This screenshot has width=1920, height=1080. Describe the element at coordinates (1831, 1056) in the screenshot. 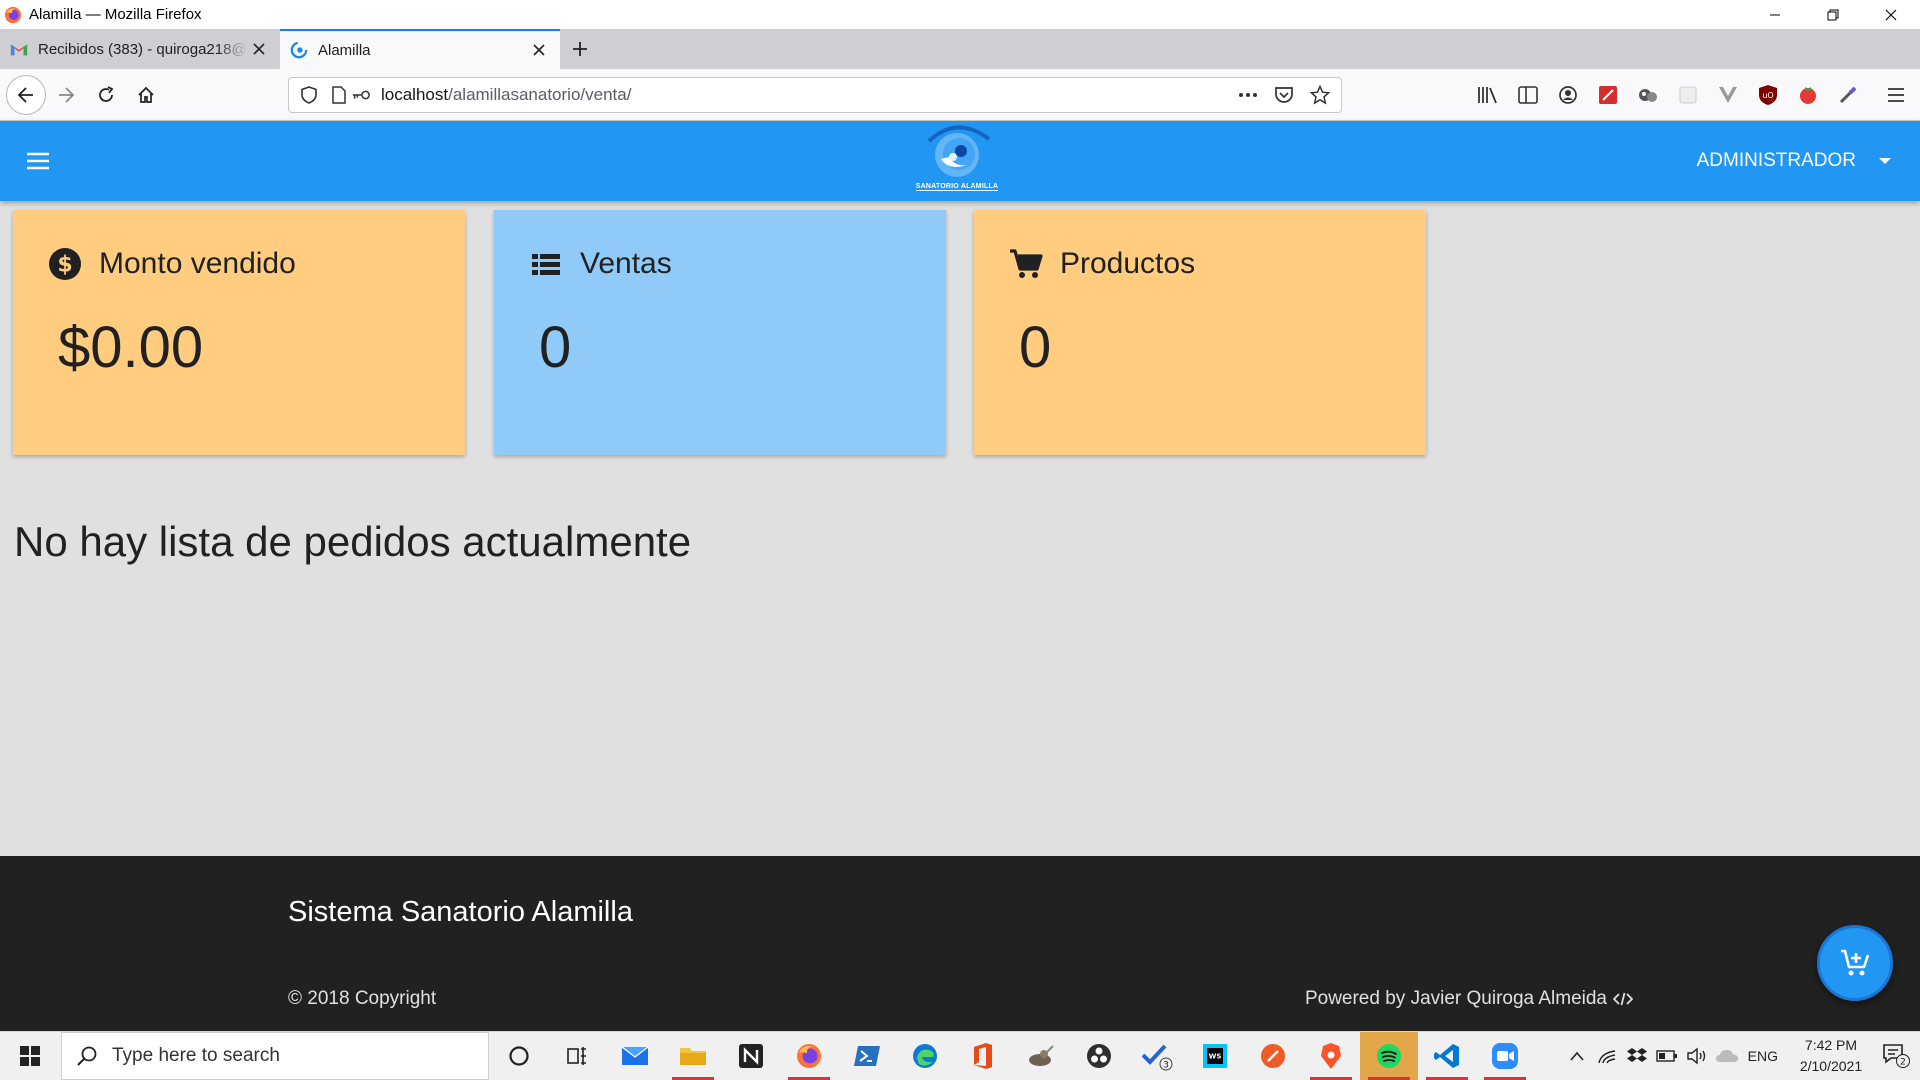

I see `clock: 7:42 PM 2/10/2021` at that location.